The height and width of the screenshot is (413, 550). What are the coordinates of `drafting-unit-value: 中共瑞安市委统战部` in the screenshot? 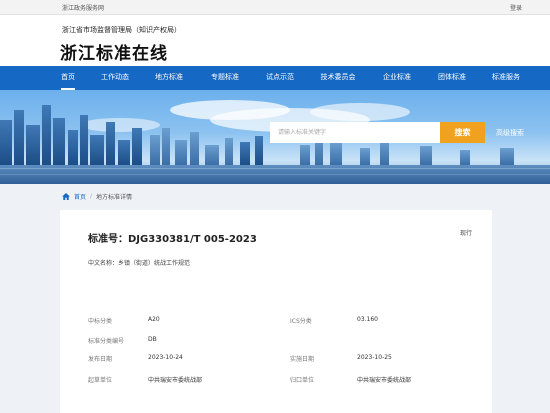 It's located at (175, 380).